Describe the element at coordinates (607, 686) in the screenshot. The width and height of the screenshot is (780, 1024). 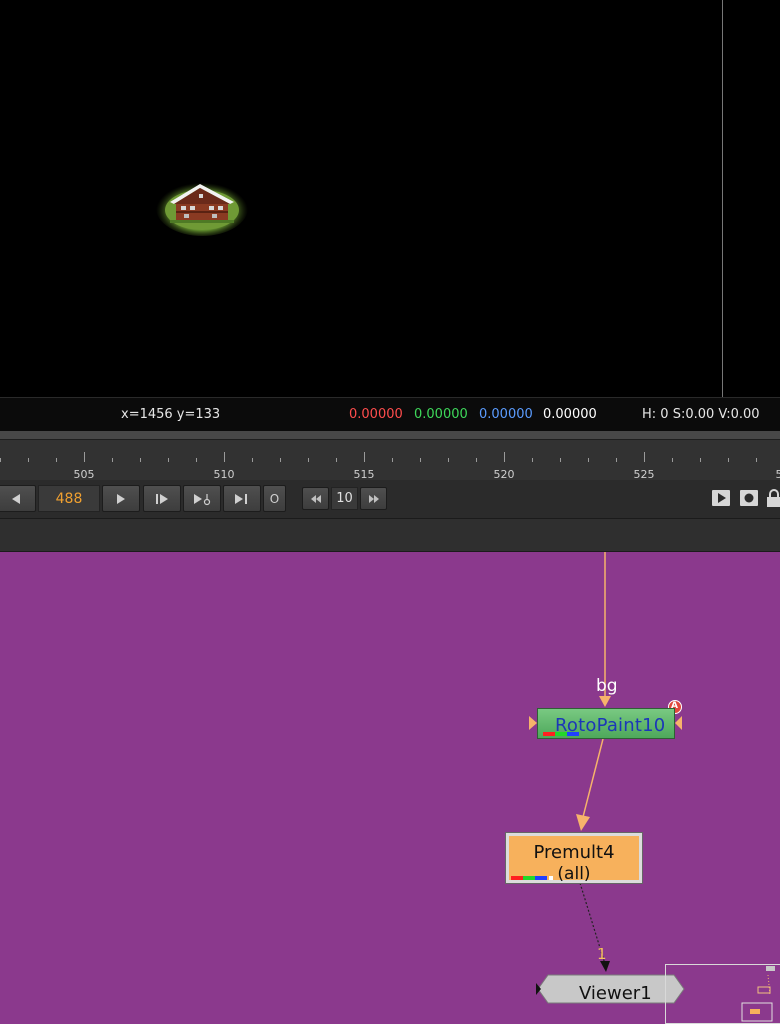
I see `bg-input-label: bg` at that location.